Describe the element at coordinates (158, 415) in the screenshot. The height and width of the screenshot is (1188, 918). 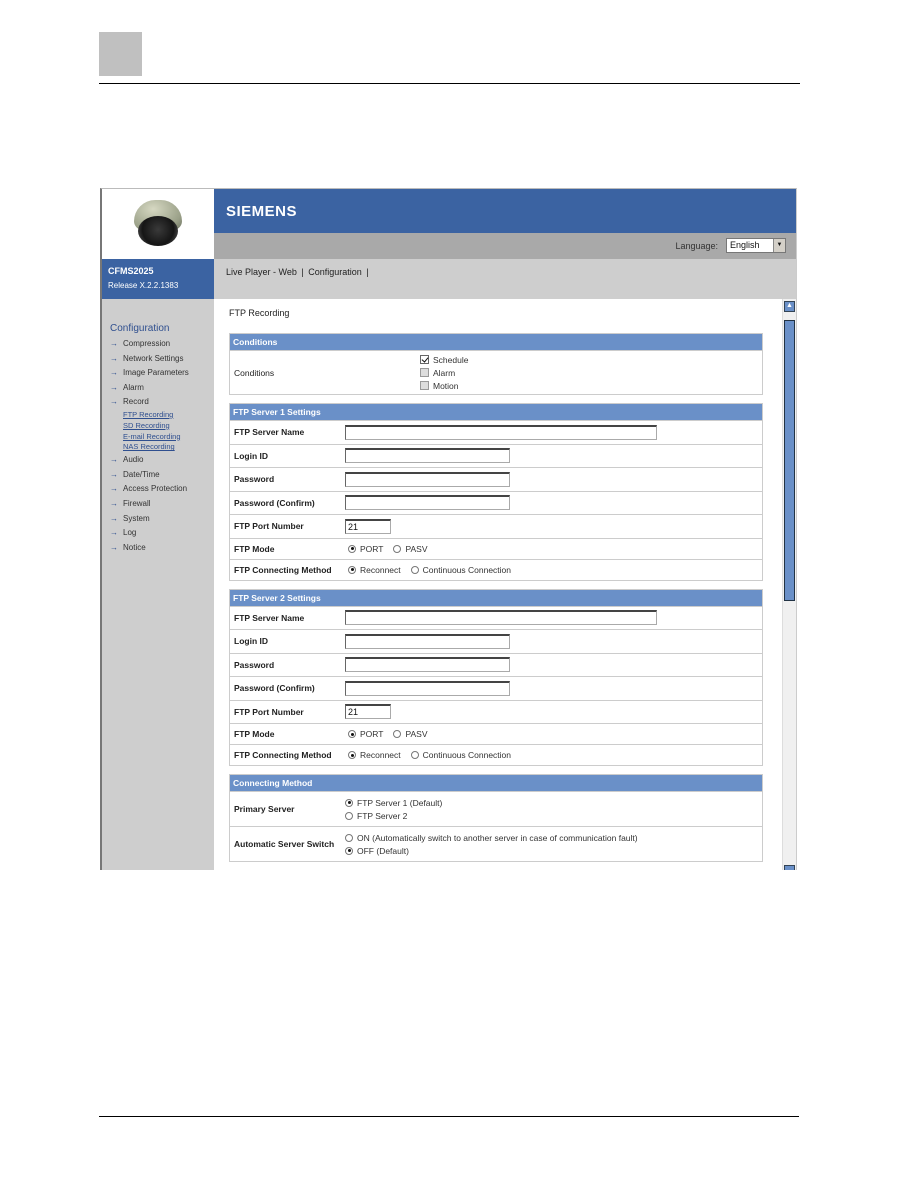
I see `sidebar-subitem-ftp-recording: FTP Recording` at that location.